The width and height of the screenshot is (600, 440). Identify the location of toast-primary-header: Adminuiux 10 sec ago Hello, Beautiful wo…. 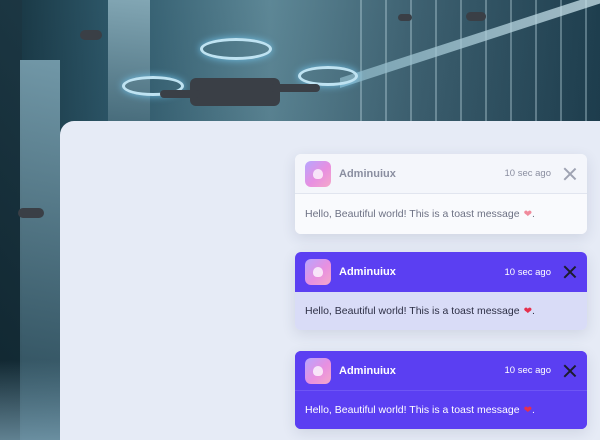
(441, 291).